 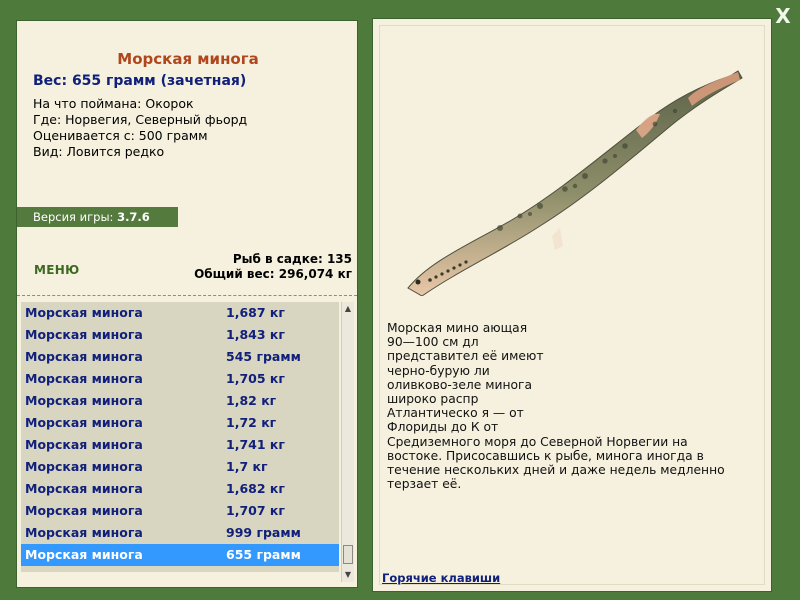 I want to click on catch-stats: Рыб в садке: 135 Общий вес: 296,074 кг, so click(x=273, y=267).